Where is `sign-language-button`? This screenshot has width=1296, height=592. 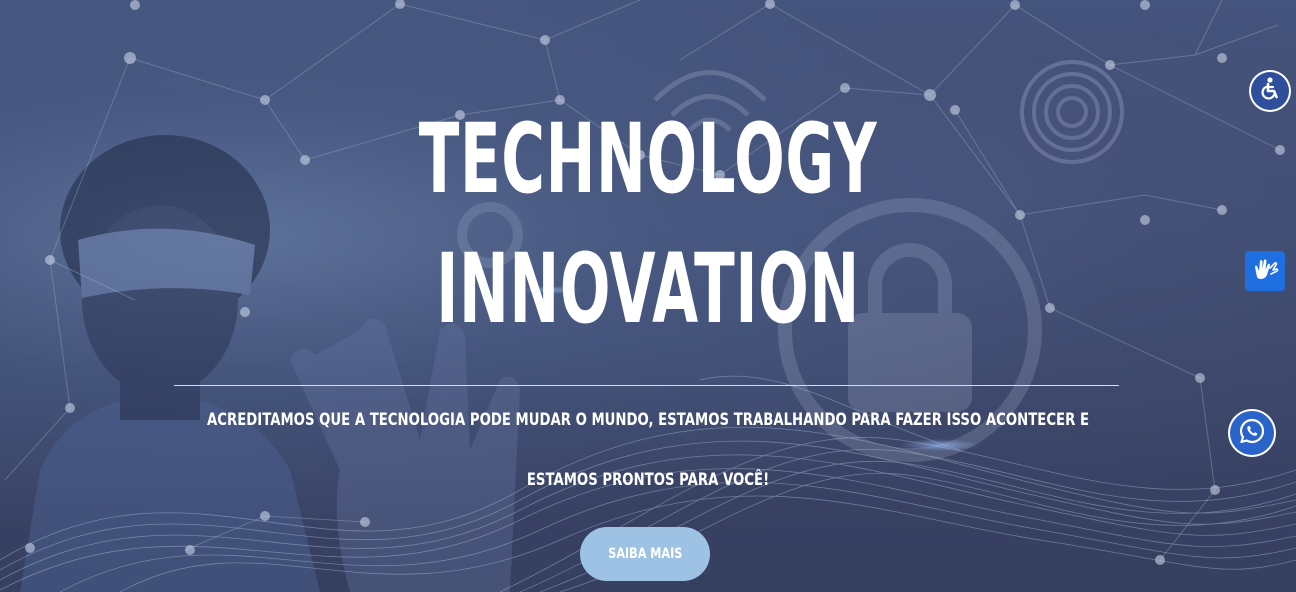
sign-language-button is located at coordinates (1265, 271).